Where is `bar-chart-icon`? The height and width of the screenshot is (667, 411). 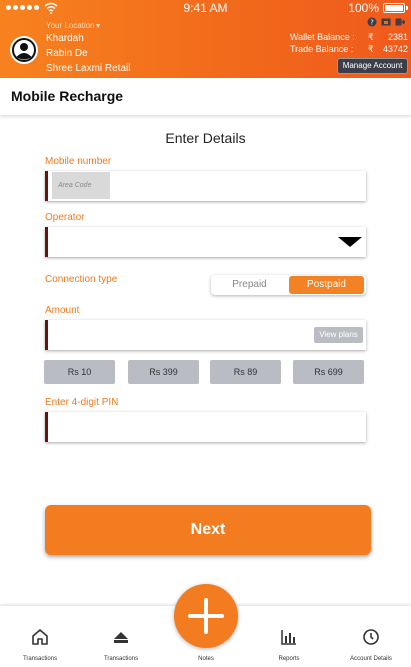 bar-chart-icon is located at coordinates (288, 637).